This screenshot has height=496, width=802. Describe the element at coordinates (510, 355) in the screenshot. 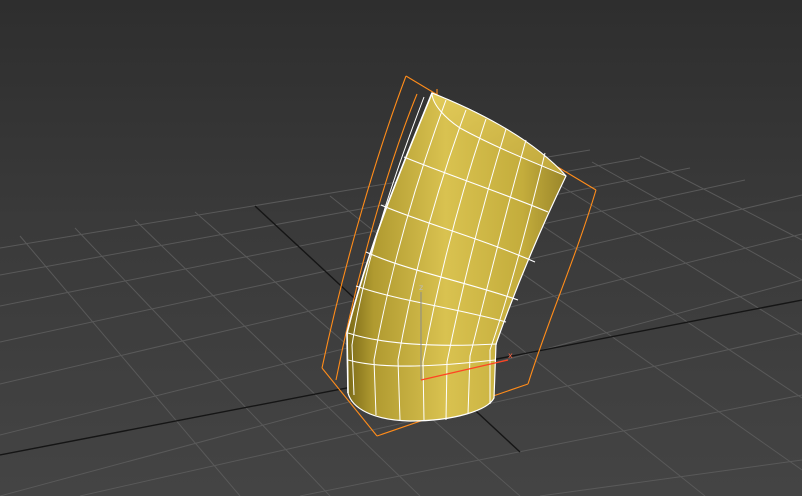

I see `gizmo-x-label: x` at that location.